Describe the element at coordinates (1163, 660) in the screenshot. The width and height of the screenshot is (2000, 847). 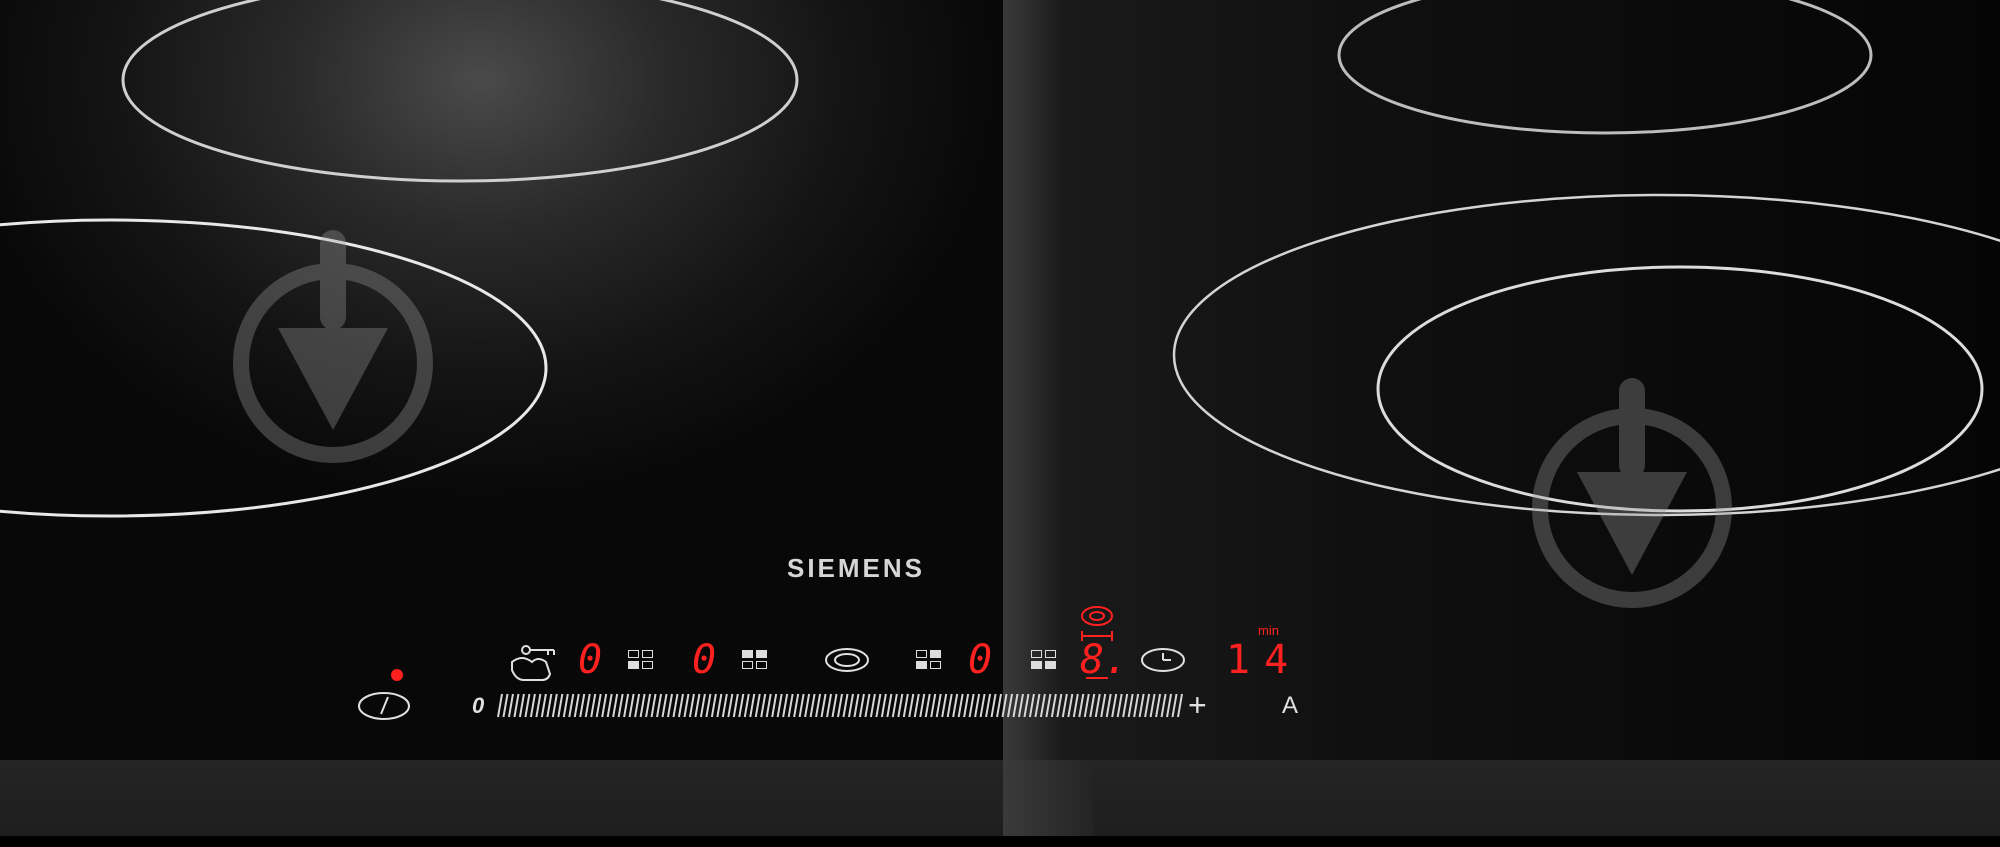
I see `clock-icon` at that location.